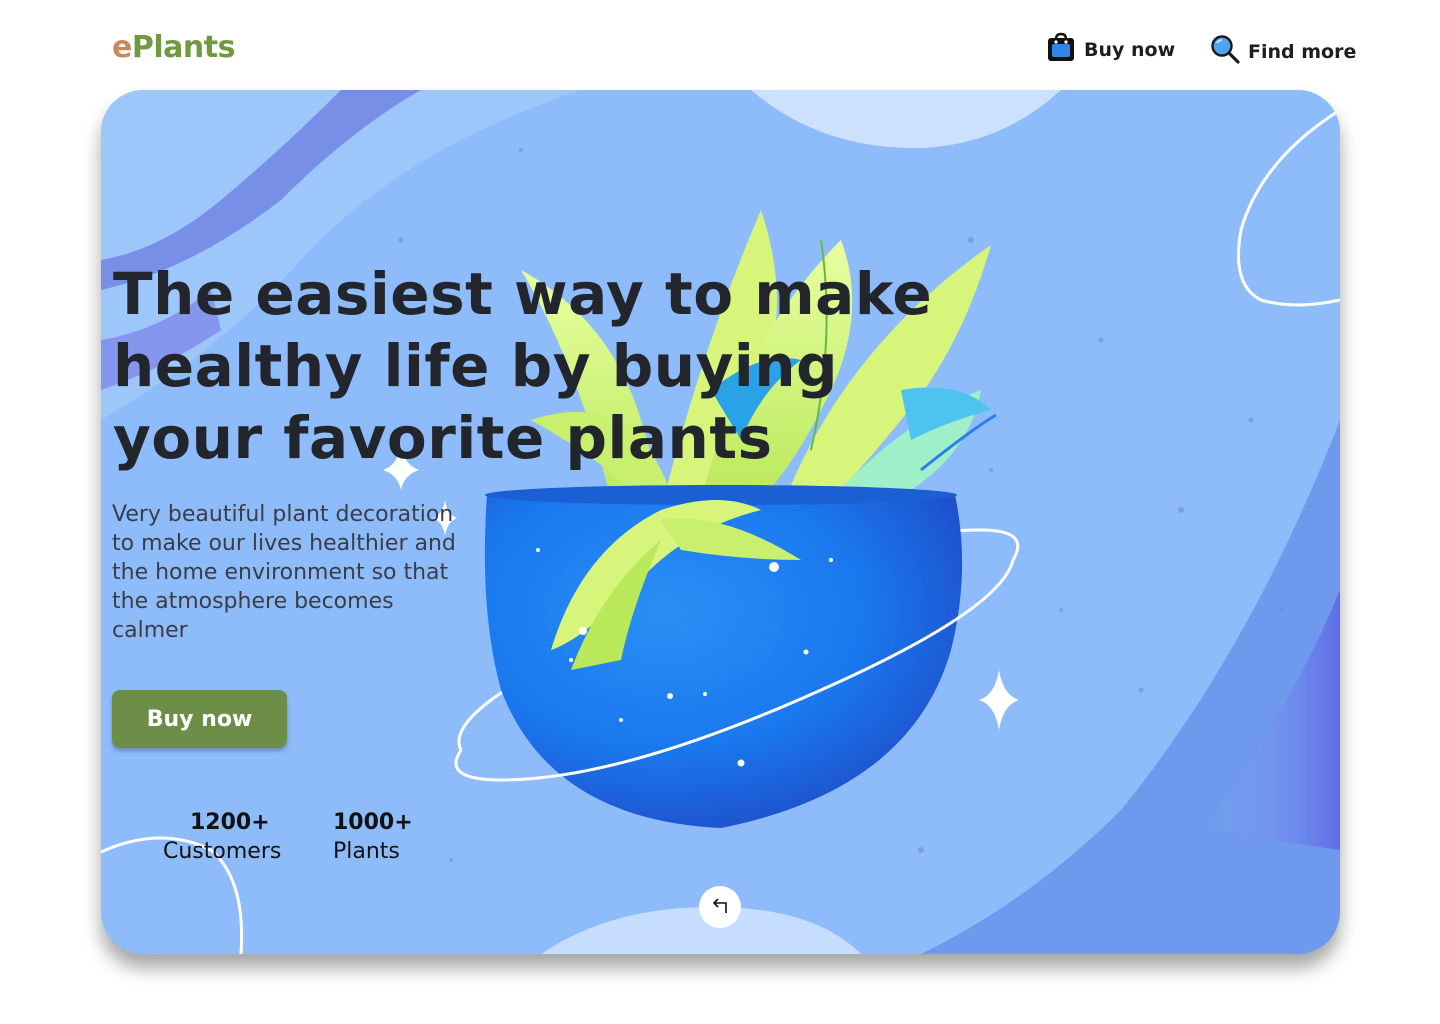 This screenshot has width=1440, height=1024. Describe the element at coordinates (523, 294) in the screenshot. I see `headline-line: The easiest way to make` at that location.